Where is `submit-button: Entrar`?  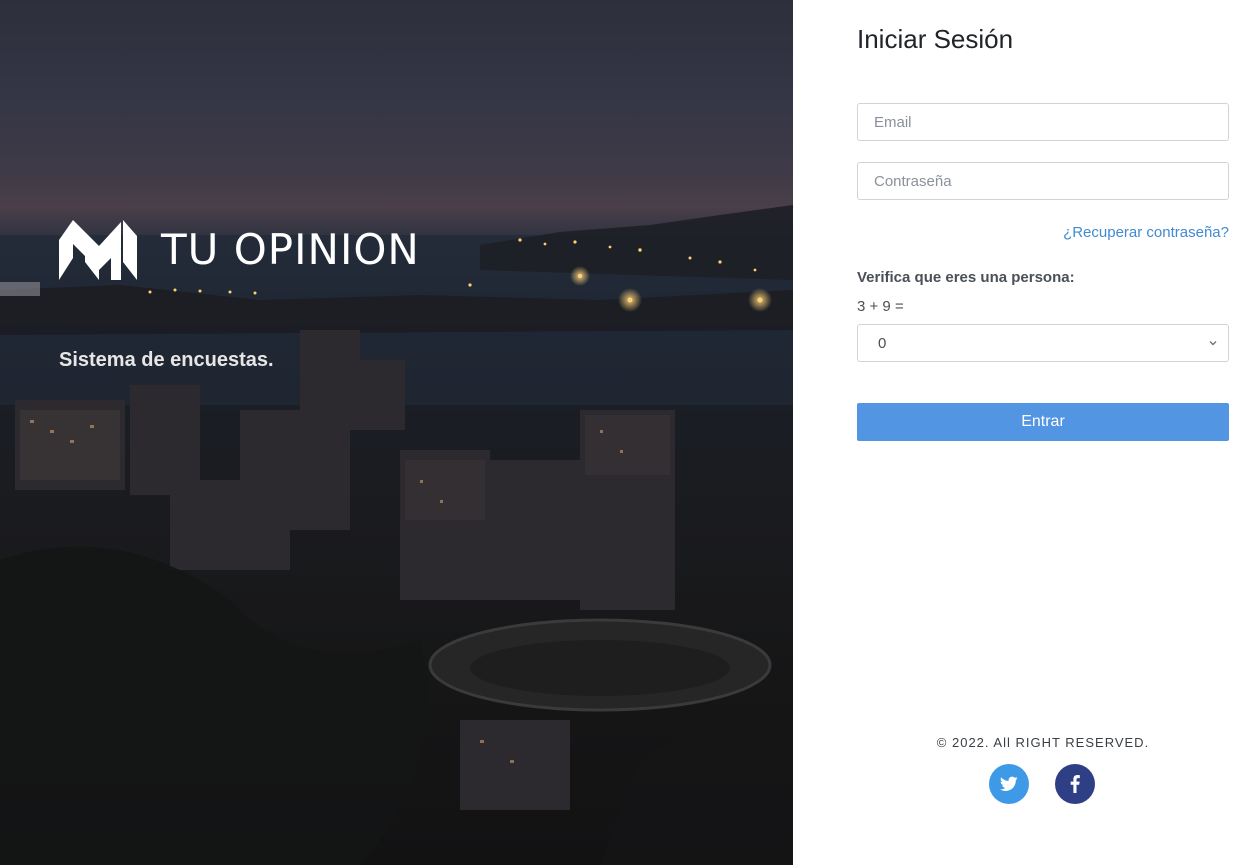
submit-button: Entrar is located at coordinates (1043, 422).